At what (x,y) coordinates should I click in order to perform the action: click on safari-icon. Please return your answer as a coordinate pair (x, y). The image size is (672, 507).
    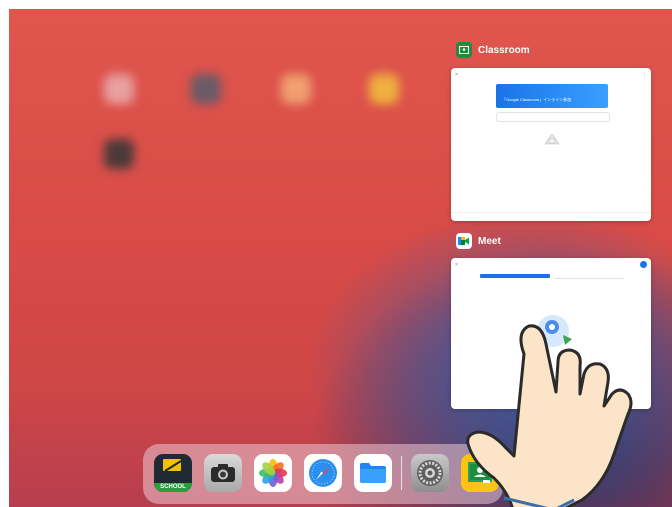
    Looking at the image, I should click on (323, 473).